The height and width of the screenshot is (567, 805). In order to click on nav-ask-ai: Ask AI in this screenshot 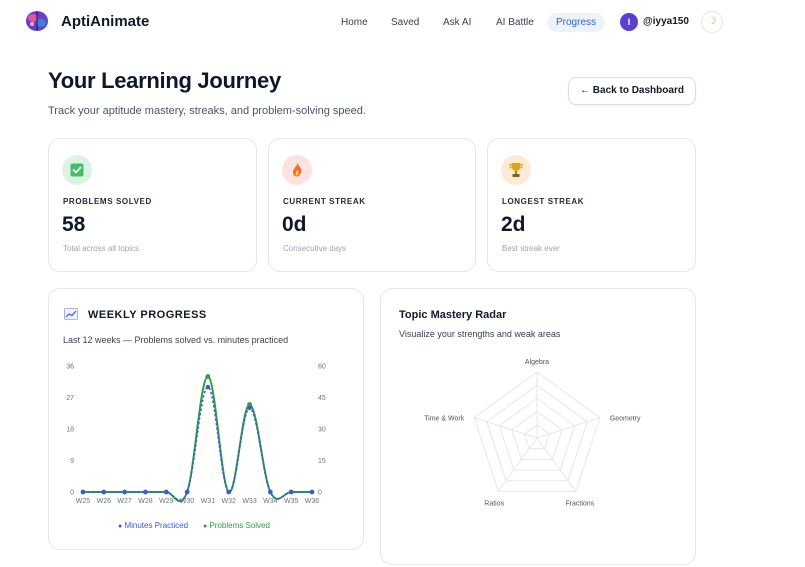, I will do `click(457, 22)`.